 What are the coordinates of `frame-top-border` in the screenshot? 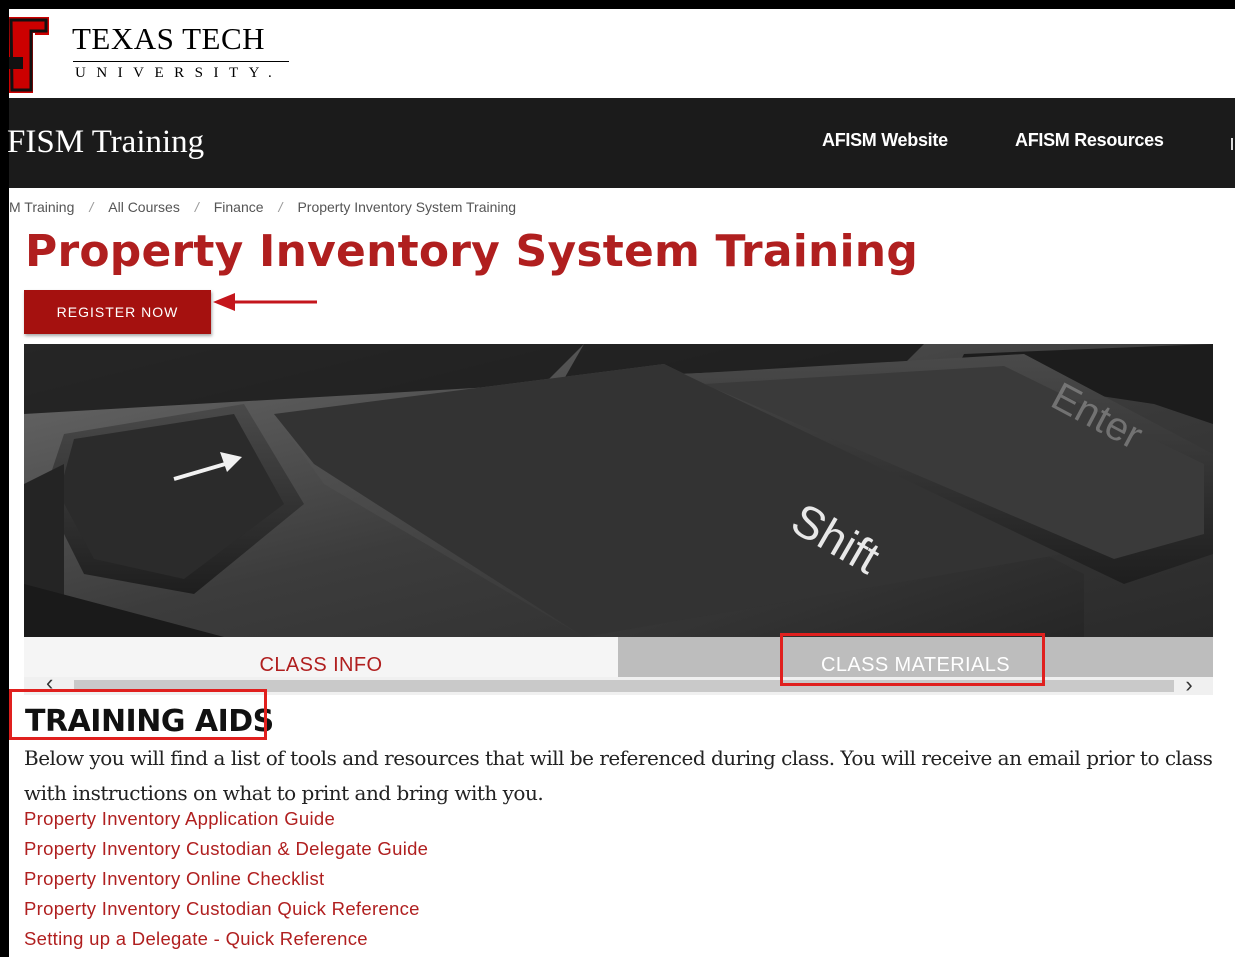 It's located at (617, 4).